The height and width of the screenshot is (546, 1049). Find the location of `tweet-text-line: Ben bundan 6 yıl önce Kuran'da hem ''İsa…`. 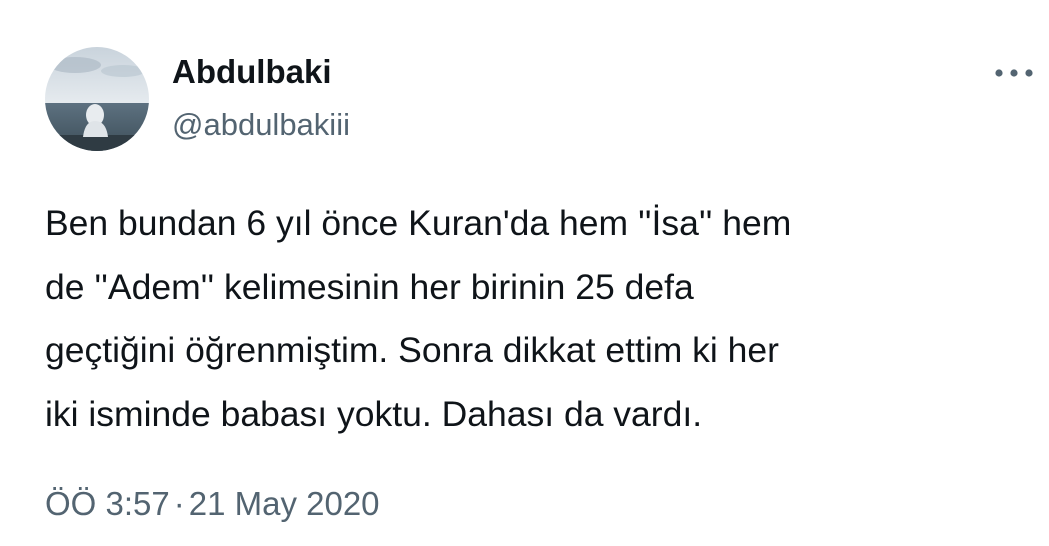

tweet-text-line: Ben bundan 6 yıl önce Kuran'da hem ''İsa… is located at coordinates (418, 223).